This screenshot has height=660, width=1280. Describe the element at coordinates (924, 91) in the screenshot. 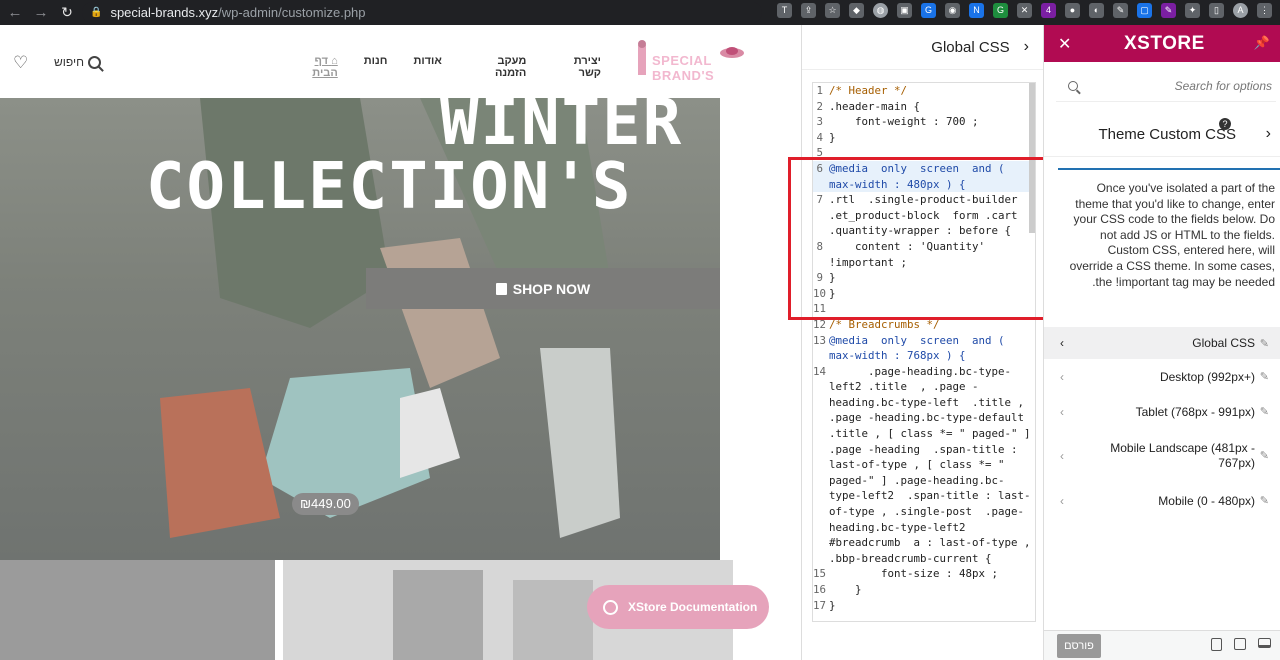

I see `code-line: 1 /* Header */` at that location.